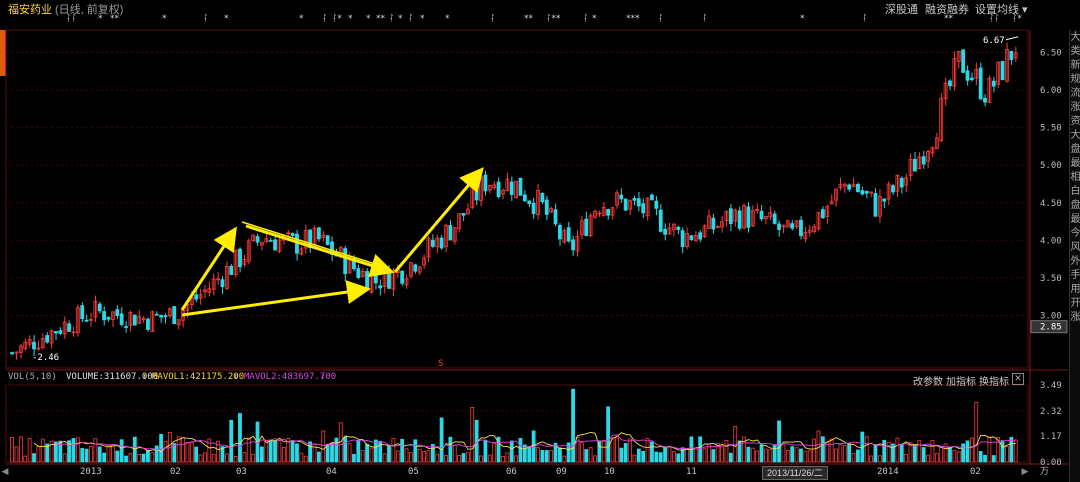  Describe the element at coordinates (928, 380) in the screenshot. I see `edit-params-button: 改参数` at that location.